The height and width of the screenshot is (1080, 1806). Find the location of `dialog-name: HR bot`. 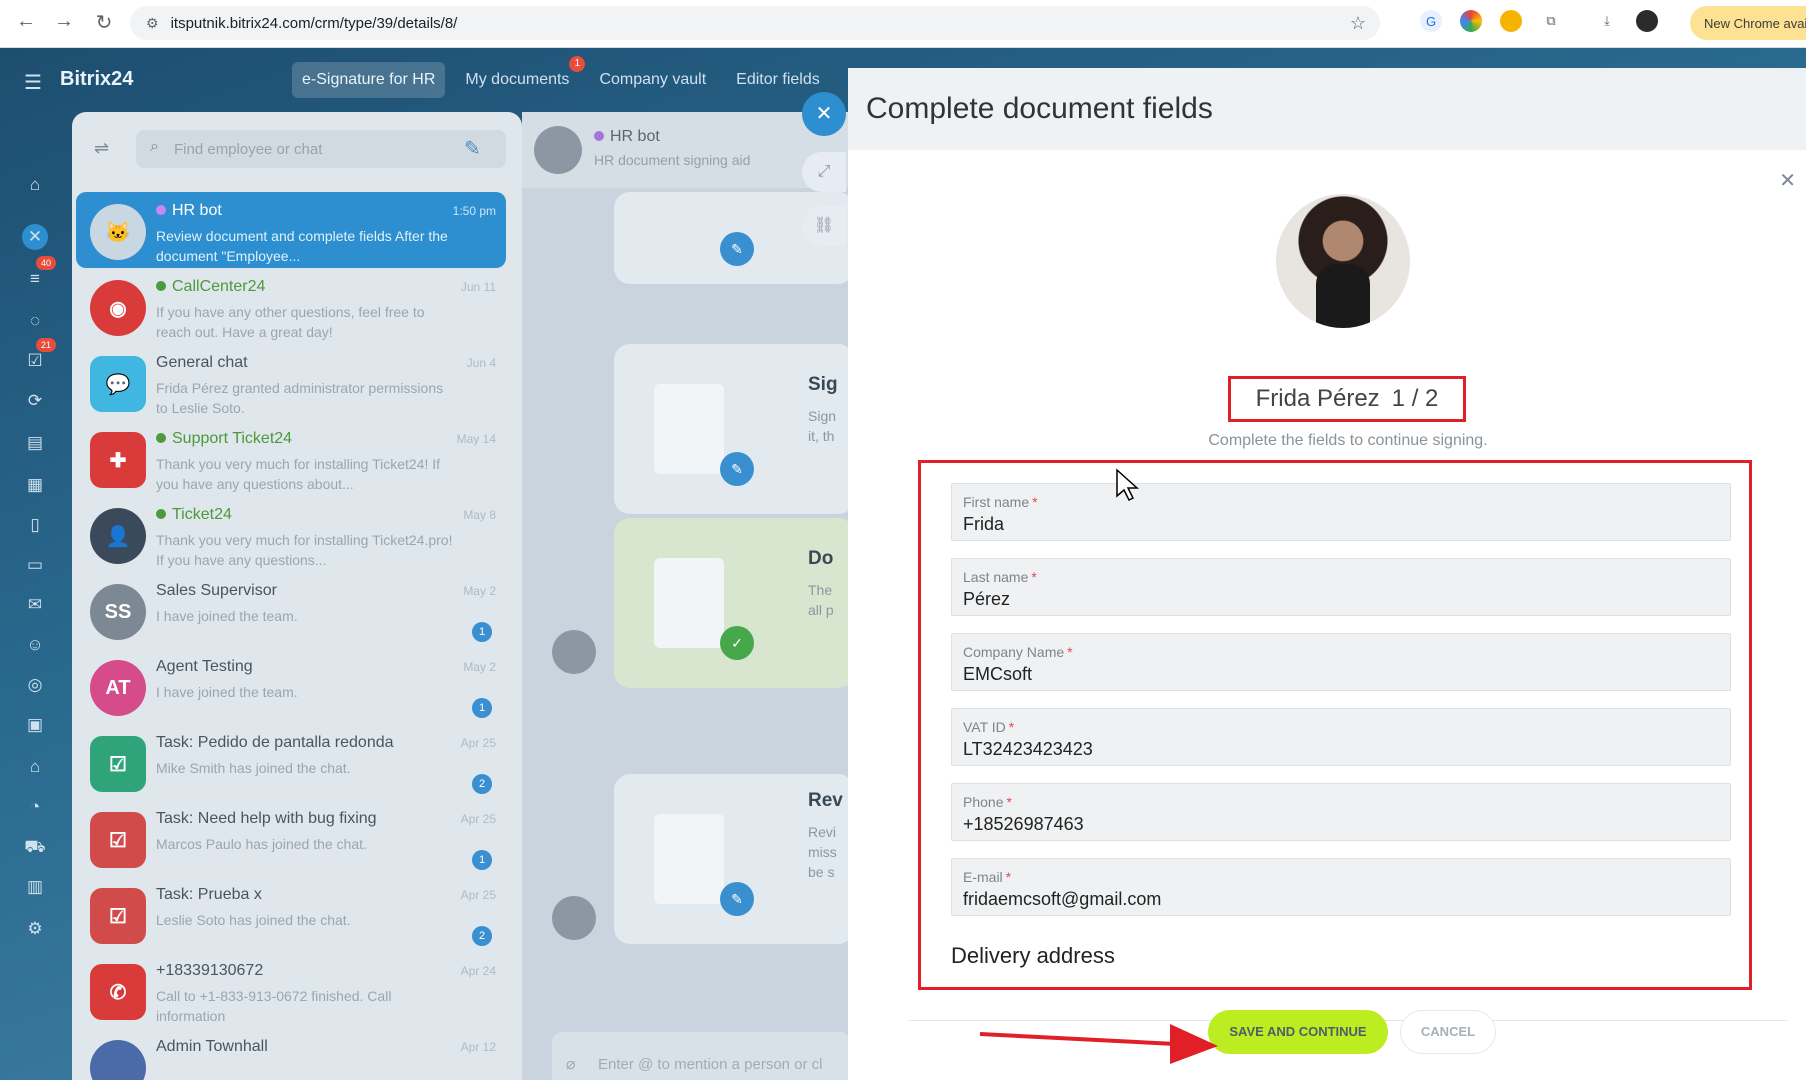

dialog-name: HR bot is located at coordinates (635, 136).